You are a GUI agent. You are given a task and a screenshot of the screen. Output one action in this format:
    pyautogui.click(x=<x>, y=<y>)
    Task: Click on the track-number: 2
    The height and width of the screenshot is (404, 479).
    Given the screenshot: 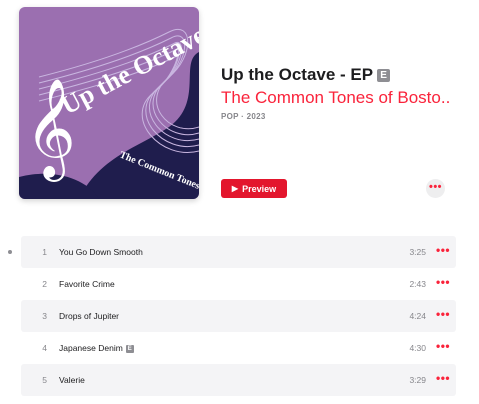 What is the action you would take?
    pyautogui.click(x=44, y=284)
    